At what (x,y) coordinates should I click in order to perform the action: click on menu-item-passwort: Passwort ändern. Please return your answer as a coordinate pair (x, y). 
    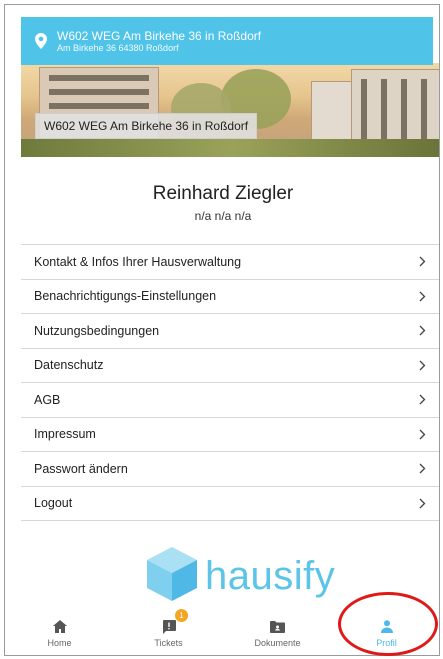
    Looking at the image, I should click on (230, 469).